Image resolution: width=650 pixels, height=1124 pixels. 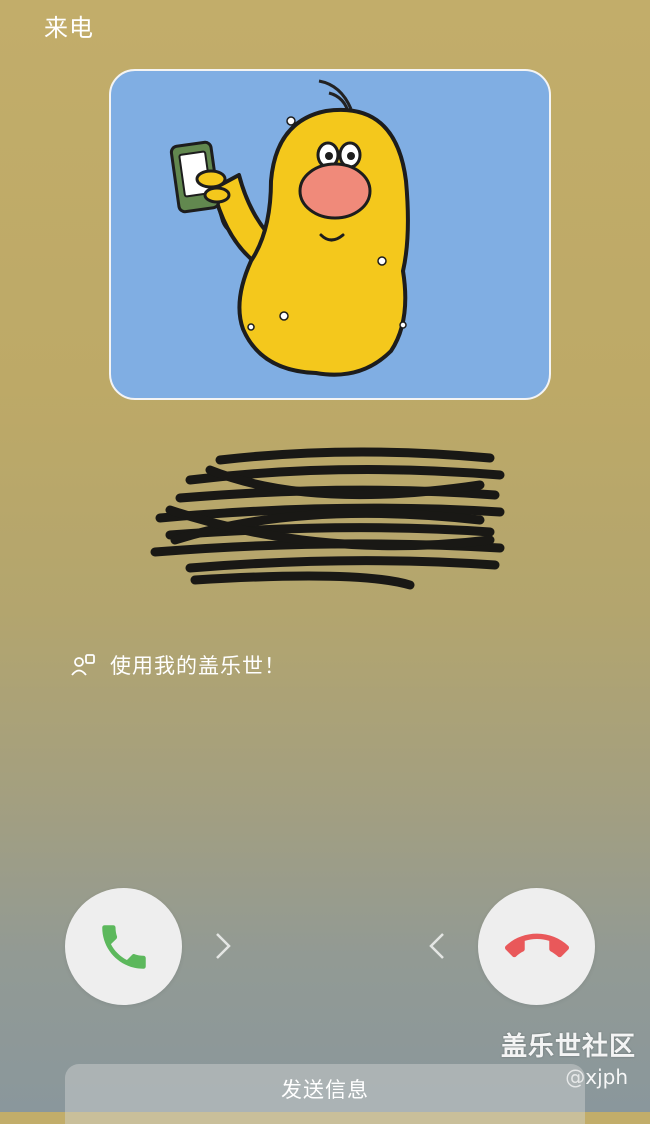 I want to click on caller-status-text: 使用我的盖乐世！, so click(x=198, y=666).